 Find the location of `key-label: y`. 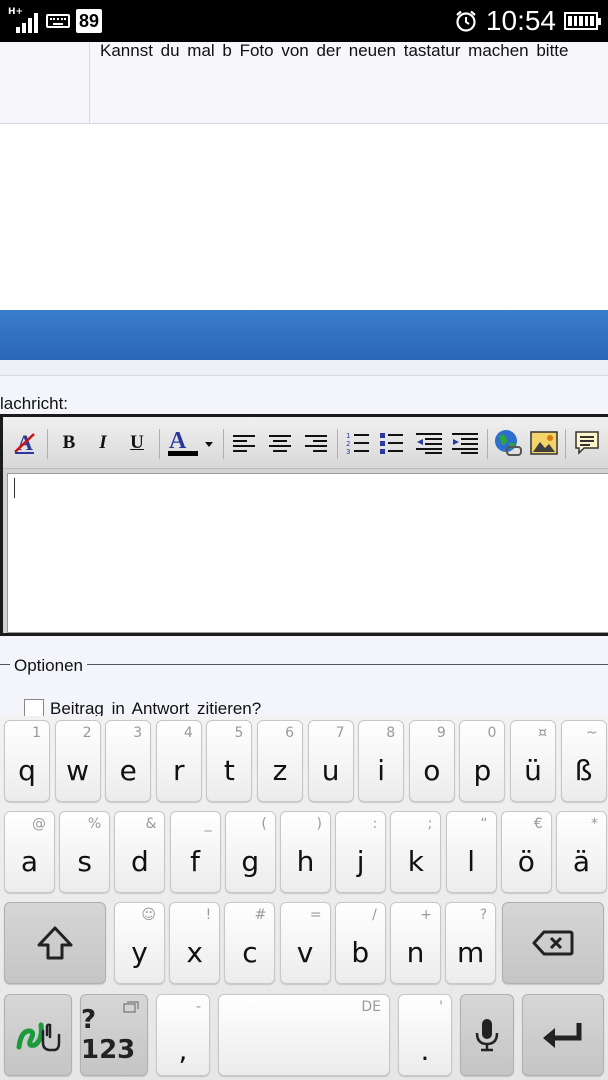

key-label: y is located at coordinates (139, 952).